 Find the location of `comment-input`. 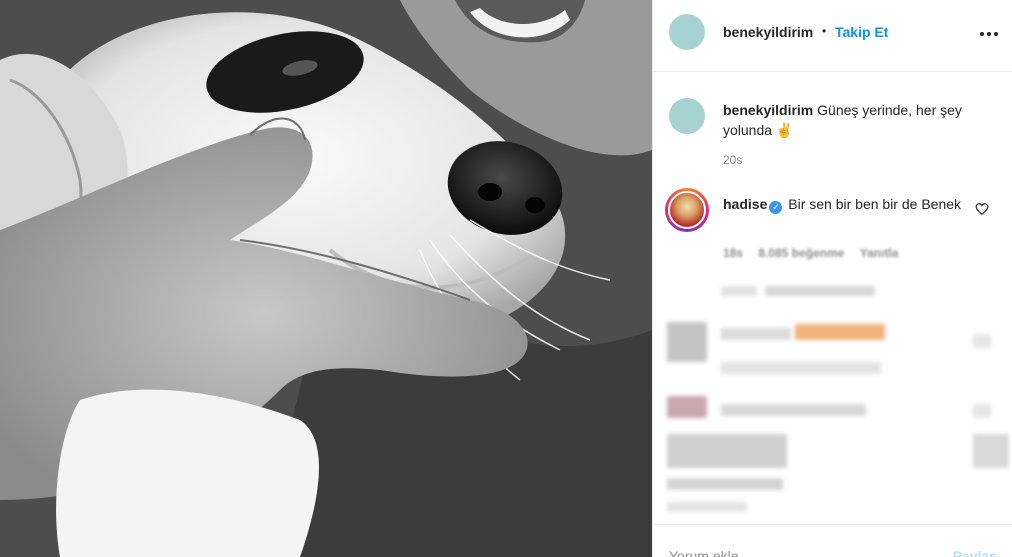

comment-input is located at coordinates (799, 552).